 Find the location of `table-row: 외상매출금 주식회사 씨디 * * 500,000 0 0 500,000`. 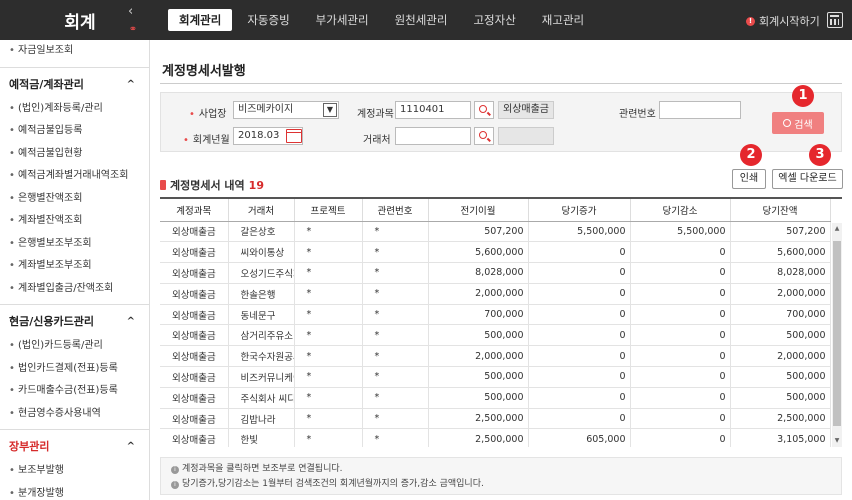

table-row: 외상매출금 주식회사 씨디 * * 500,000 0 0 500,000 is located at coordinates (495, 398).